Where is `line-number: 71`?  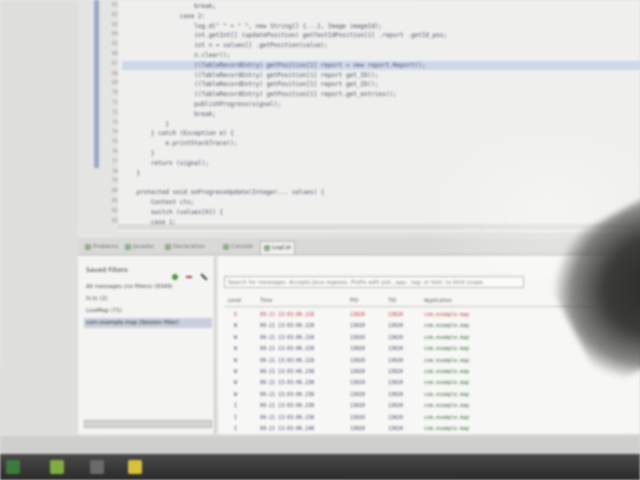
line-number: 71 is located at coordinates (114, 103).